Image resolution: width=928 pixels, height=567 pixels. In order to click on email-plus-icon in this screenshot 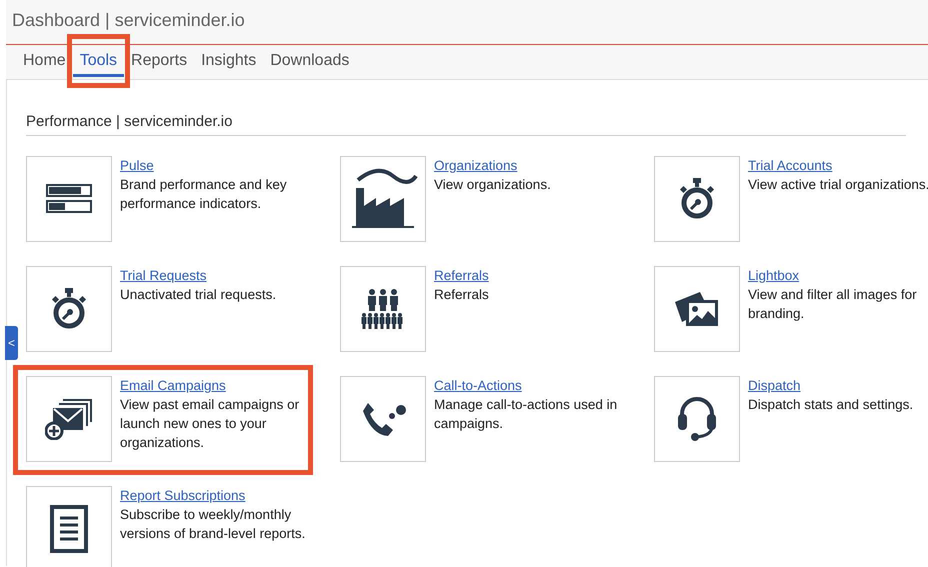, I will do `click(69, 419)`.